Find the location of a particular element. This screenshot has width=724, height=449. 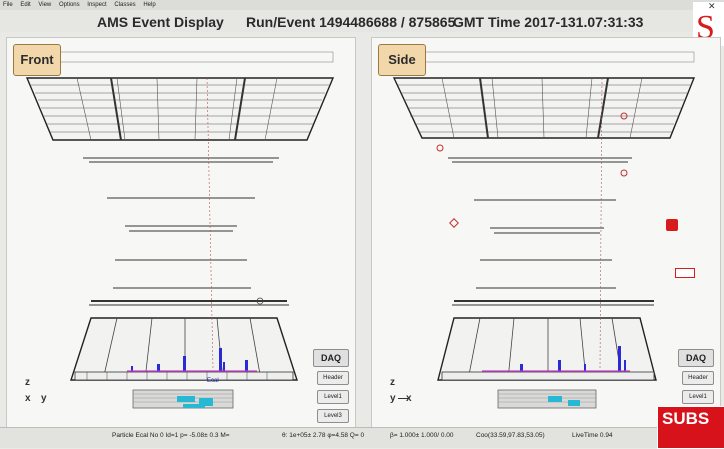

coo-info: Coo(33.59,97.83,53.05) is located at coordinates (510, 435).